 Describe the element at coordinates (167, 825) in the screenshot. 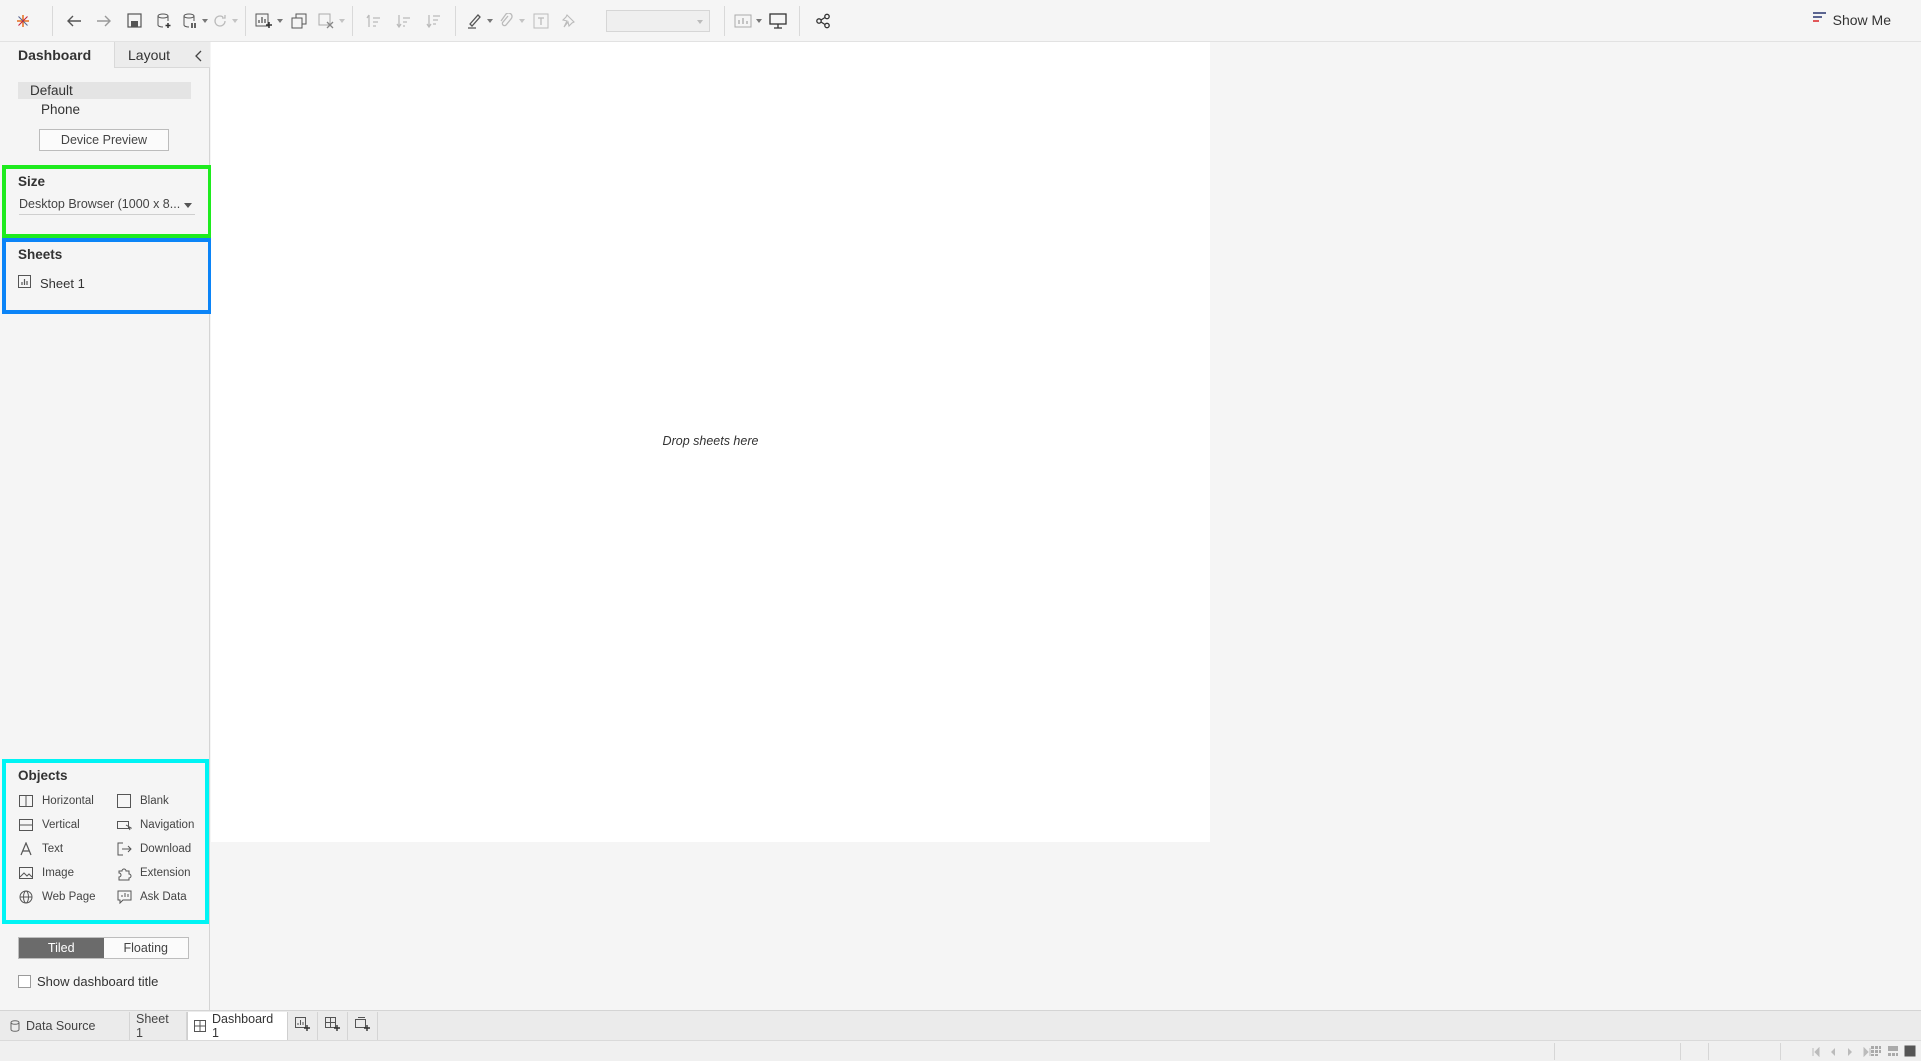

I see `object-navigation-label: Navigation` at that location.